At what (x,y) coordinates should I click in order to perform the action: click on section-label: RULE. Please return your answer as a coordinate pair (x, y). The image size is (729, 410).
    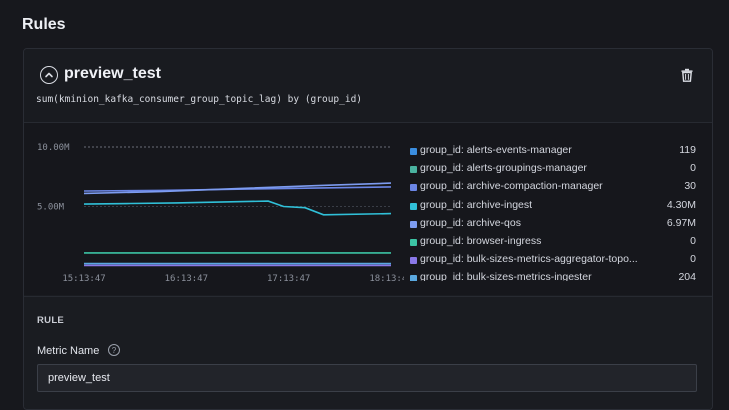
    Looking at the image, I should click on (51, 320).